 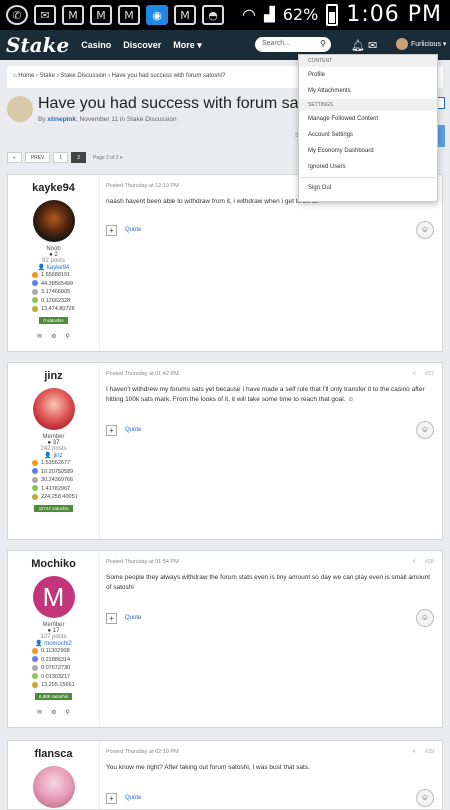 I want to click on username: Furlicious ▾, so click(x=429, y=44).